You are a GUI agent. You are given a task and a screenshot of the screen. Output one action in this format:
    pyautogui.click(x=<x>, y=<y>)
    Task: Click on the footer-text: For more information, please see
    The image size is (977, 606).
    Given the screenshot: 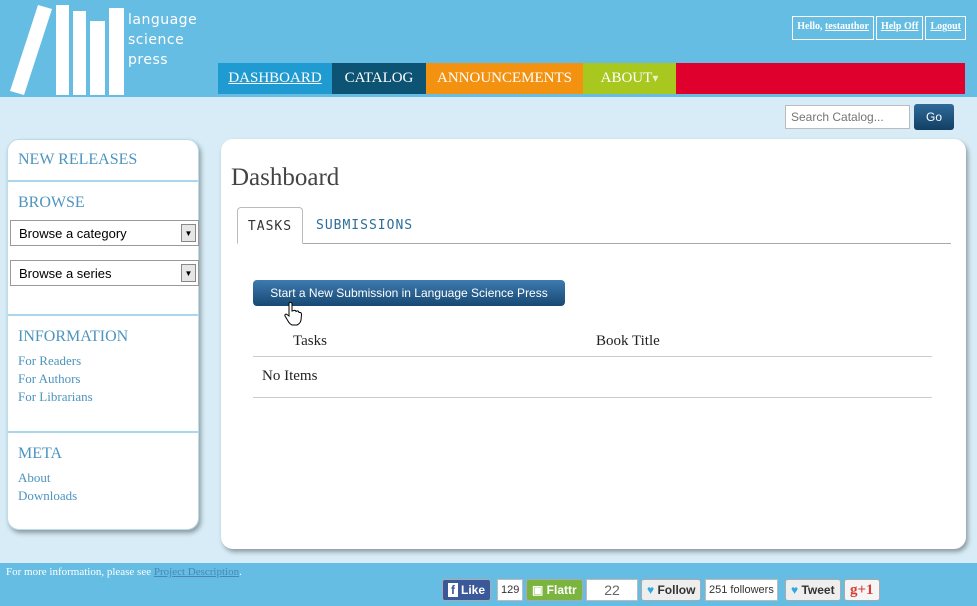 What is the action you would take?
    pyautogui.click(x=79, y=572)
    